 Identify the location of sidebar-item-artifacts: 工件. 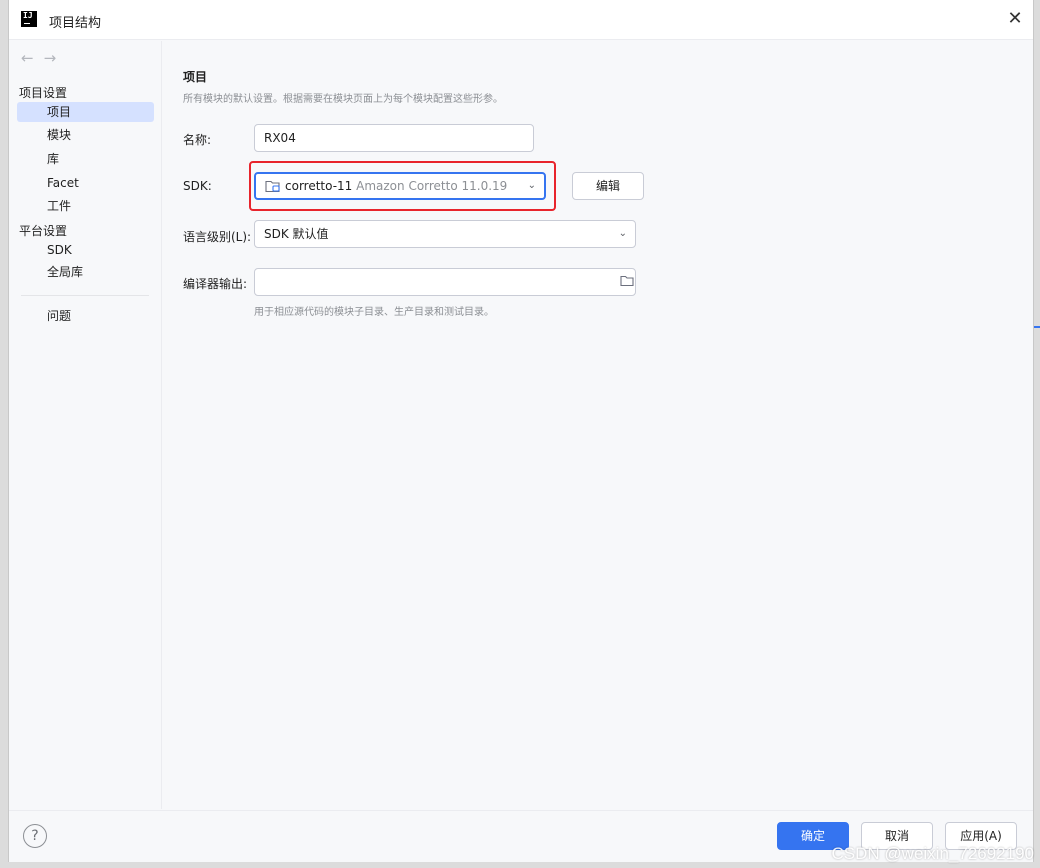
(85, 206).